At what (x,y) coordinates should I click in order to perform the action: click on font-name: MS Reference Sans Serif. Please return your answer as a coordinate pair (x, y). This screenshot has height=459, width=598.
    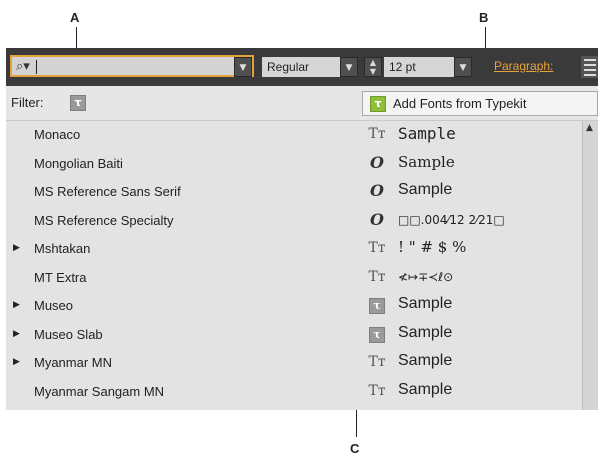
    Looking at the image, I should click on (107, 191).